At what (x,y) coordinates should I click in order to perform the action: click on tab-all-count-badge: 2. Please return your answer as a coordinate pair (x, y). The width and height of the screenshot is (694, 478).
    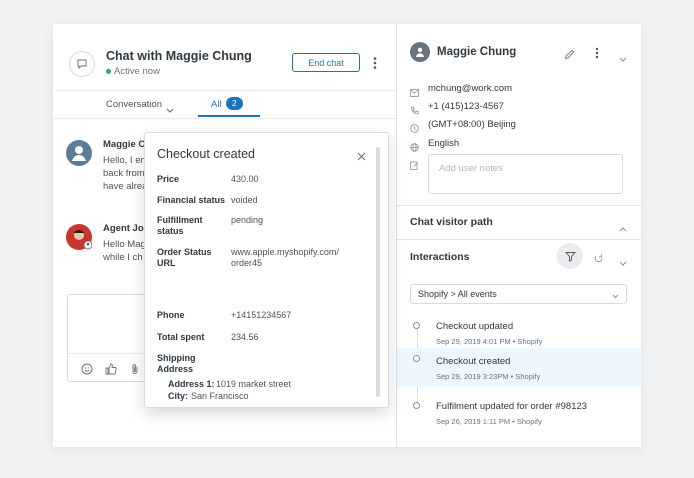
    Looking at the image, I should click on (234, 103).